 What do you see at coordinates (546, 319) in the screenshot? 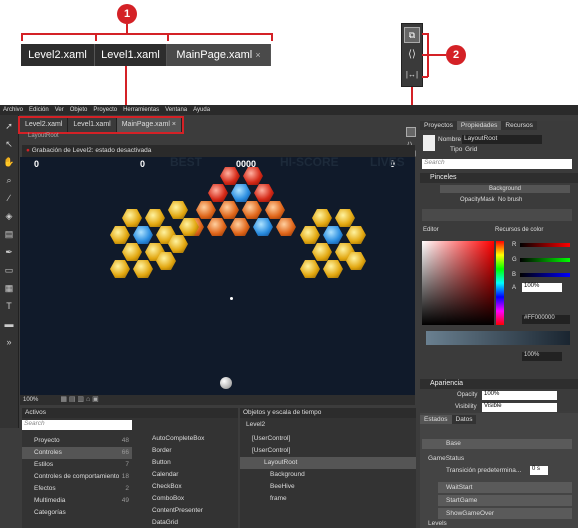
I see `hex-value: #FF000000` at bounding box center [546, 319].